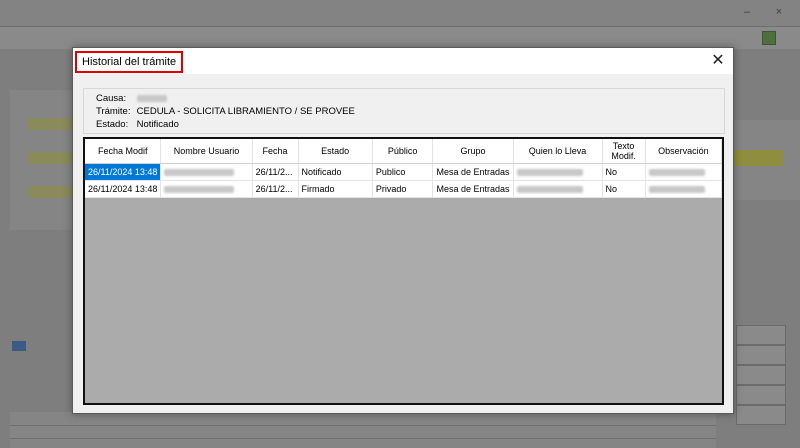 The height and width of the screenshot is (448, 800). What do you see at coordinates (558, 151) in the screenshot?
I see `column-header-quien-lo-lleva: Quien lo Lleva` at bounding box center [558, 151].